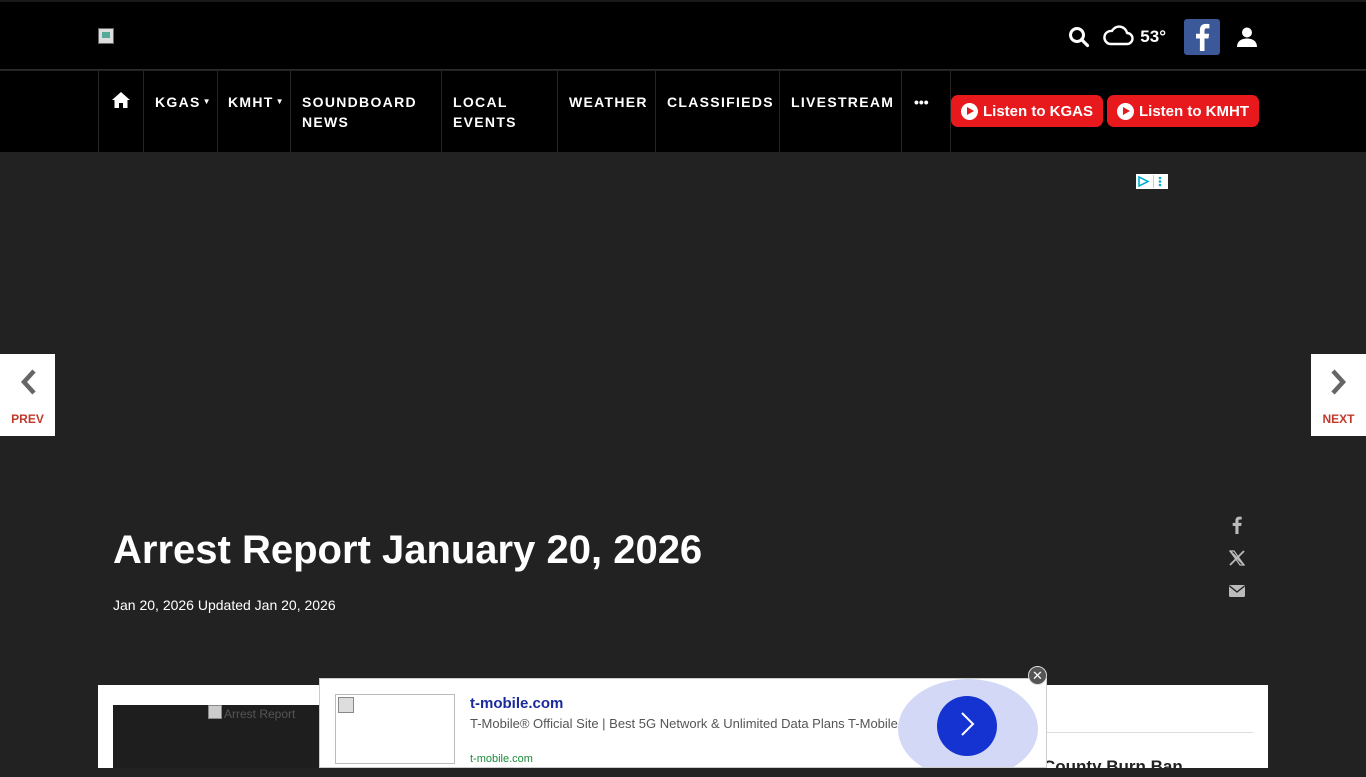 The height and width of the screenshot is (777, 1366). I want to click on article-image-alt: Arrest Report, so click(260, 714).